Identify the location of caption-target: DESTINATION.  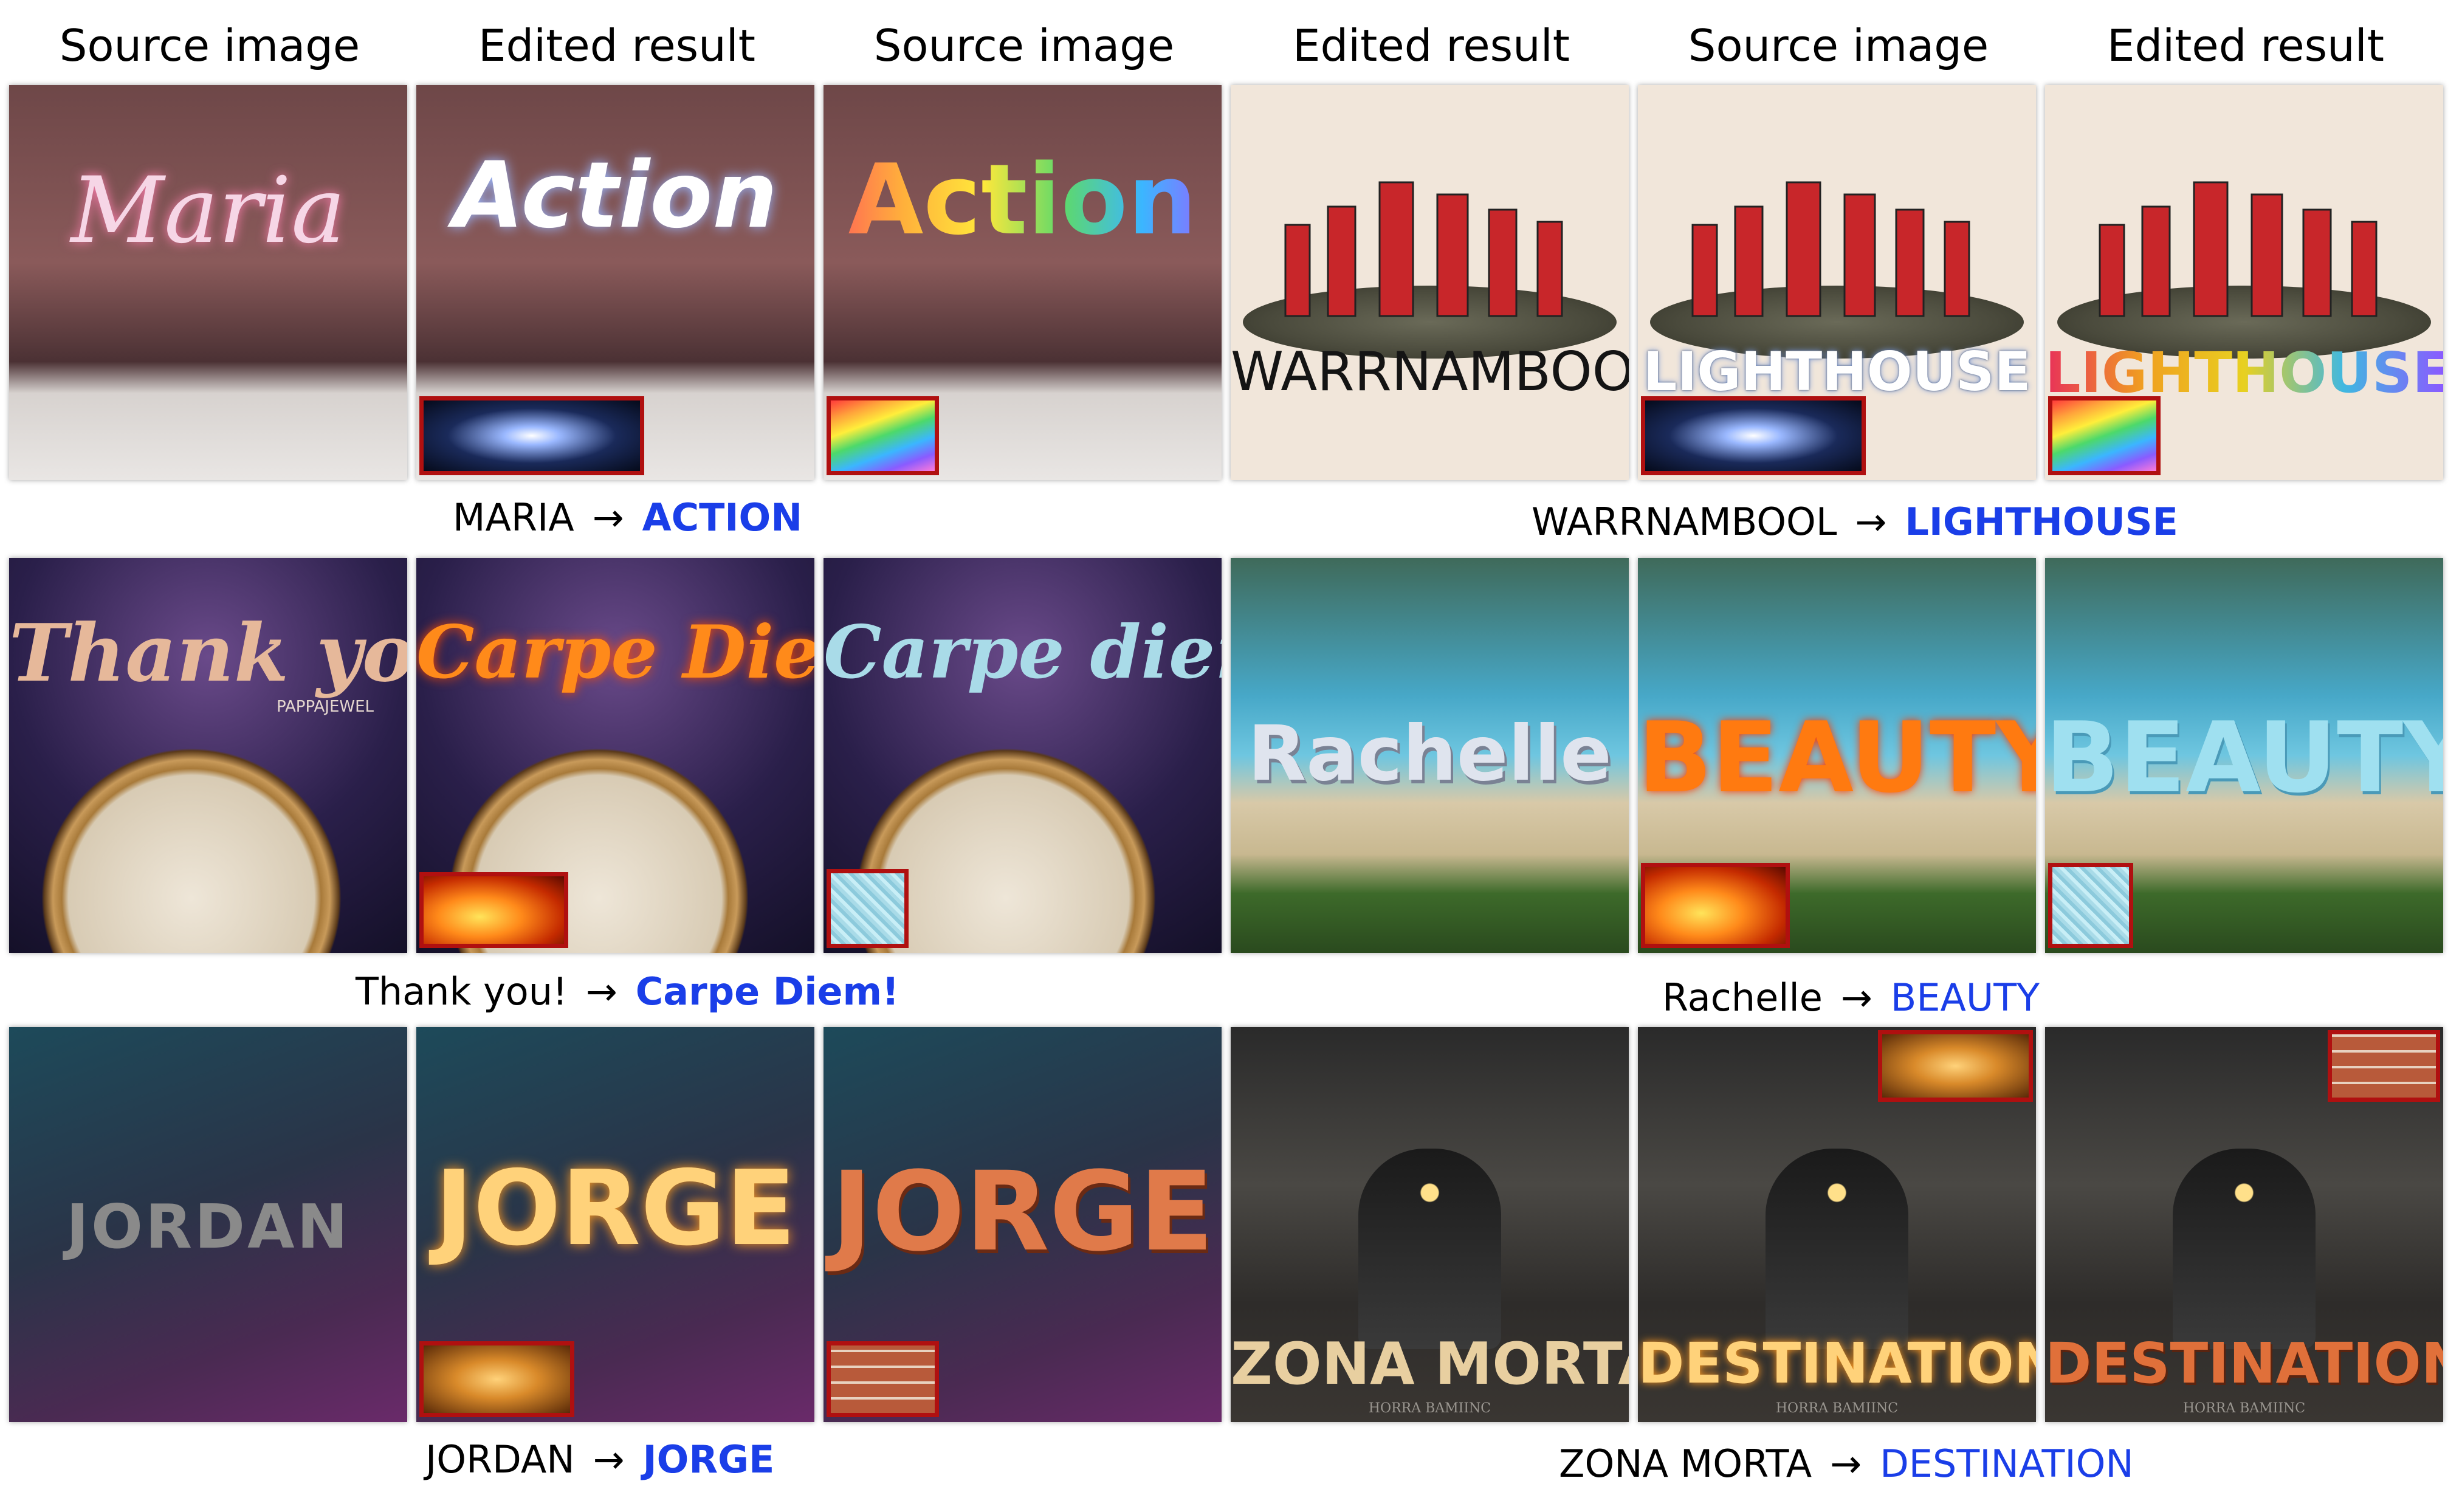
(2007, 1464).